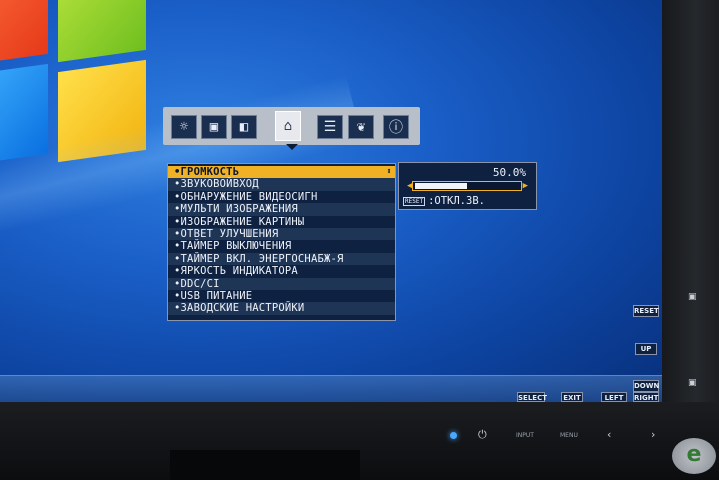 This screenshot has width=719, height=480. Describe the element at coordinates (694, 456) in the screenshot. I see `watermark-logo: e` at that location.